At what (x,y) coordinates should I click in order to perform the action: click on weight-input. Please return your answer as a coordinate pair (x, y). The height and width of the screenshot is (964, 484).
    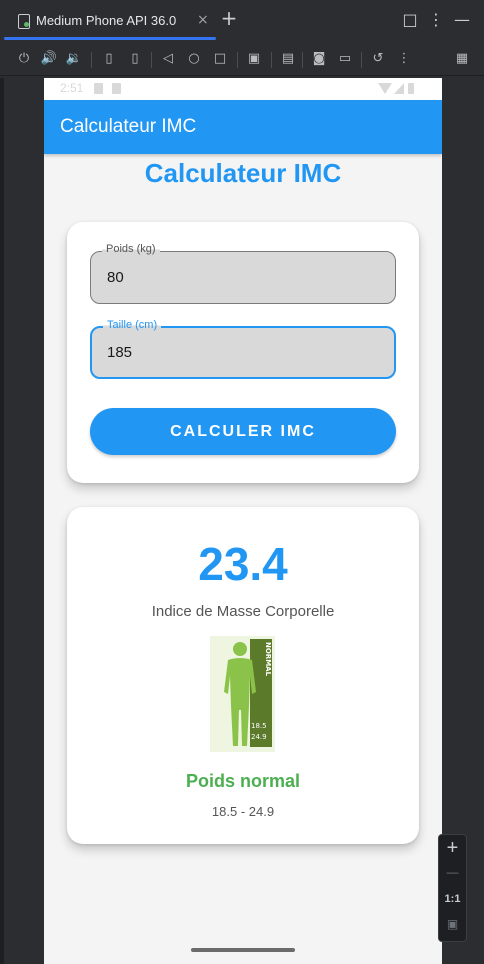
    Looking at the image, I should click on (242, 277).